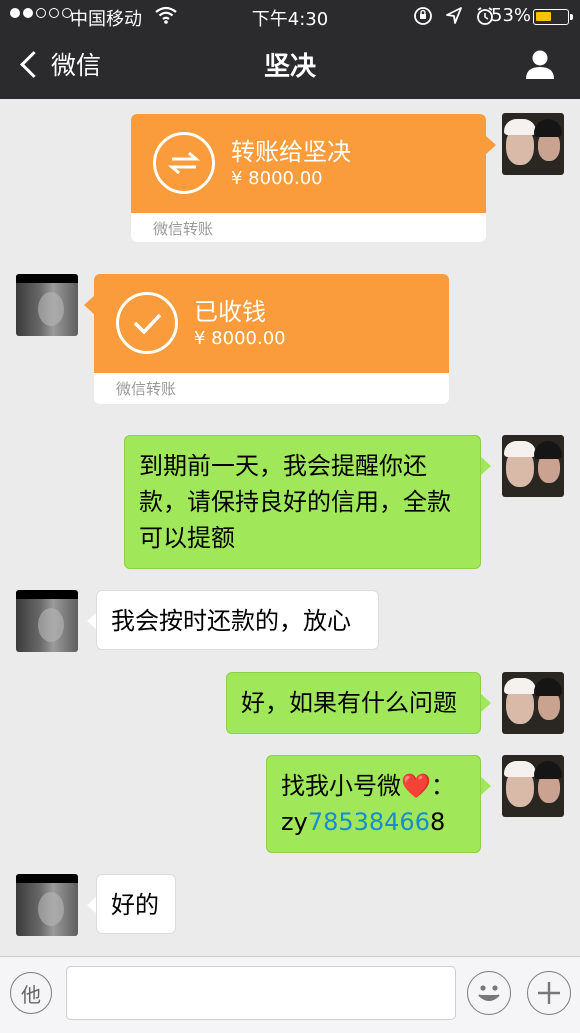 This screenshot has width=580, height=1033. What do you see at coordinates (341, 786) in the screenshot?
I see `message-text: 找我小号微` at bounding box center [341, 786].